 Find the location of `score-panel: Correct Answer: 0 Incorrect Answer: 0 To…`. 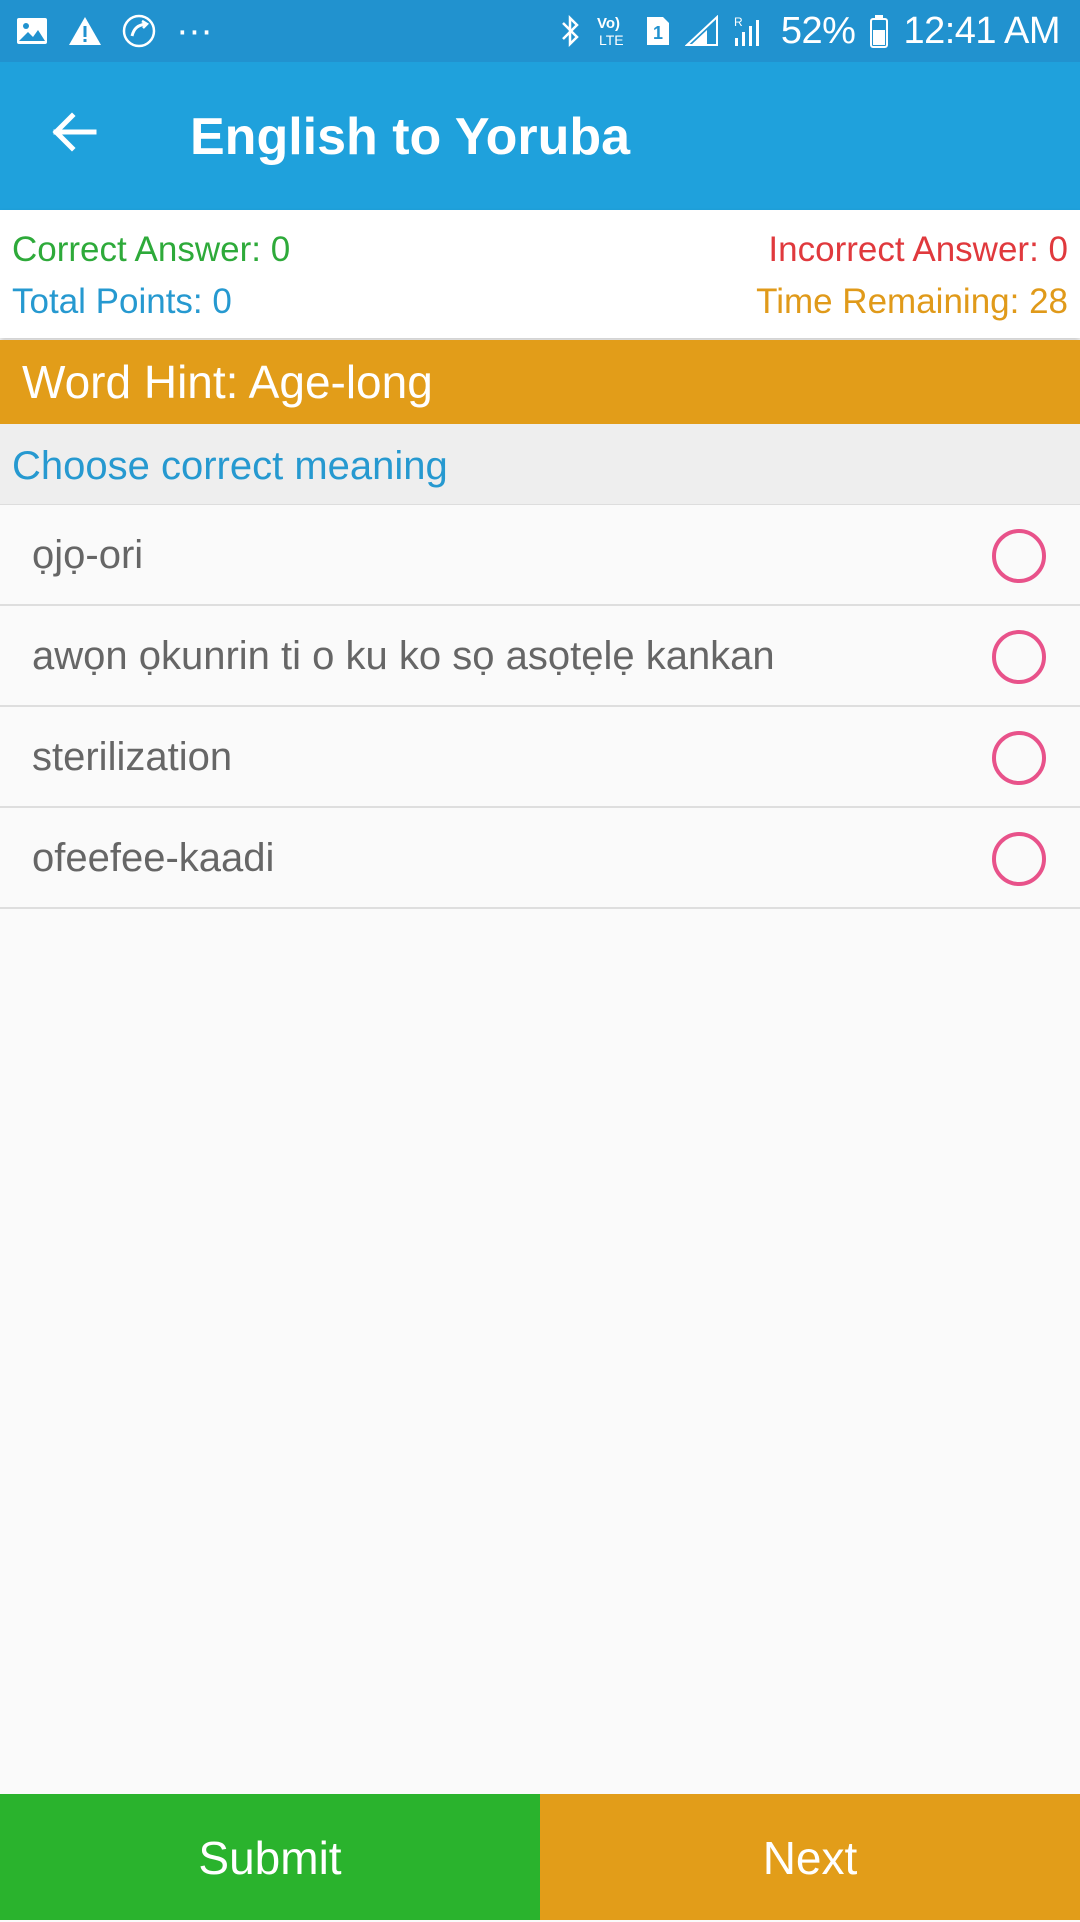

score-panel: Correct Answer: 0 Incorrect Answer: 0 To… is located at coordinates (540, 274).